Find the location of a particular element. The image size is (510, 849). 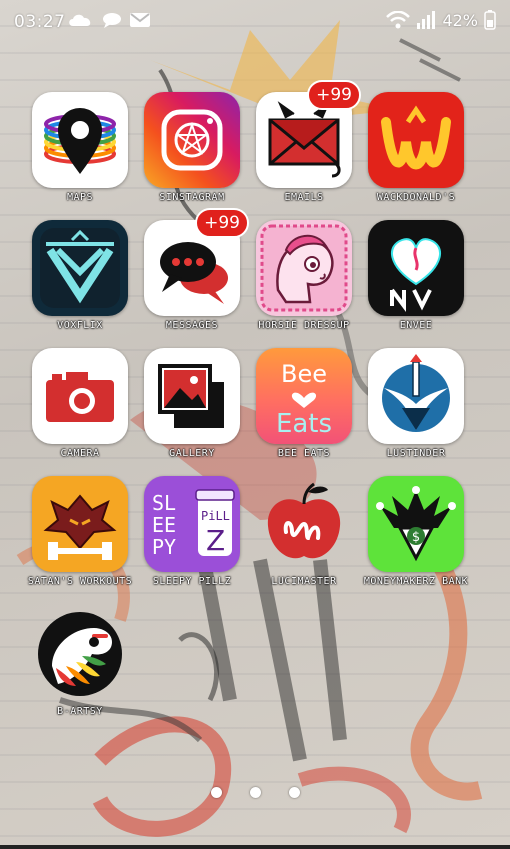

app-maps: MAPS is located at coordinates (80, 147).